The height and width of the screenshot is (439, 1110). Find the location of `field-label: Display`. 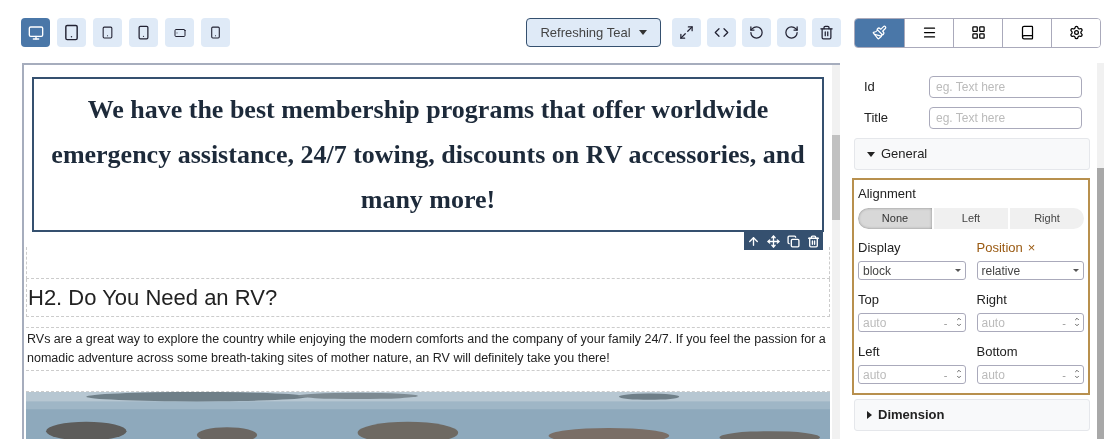

field-label: Display is located at coordinates (879, 247).